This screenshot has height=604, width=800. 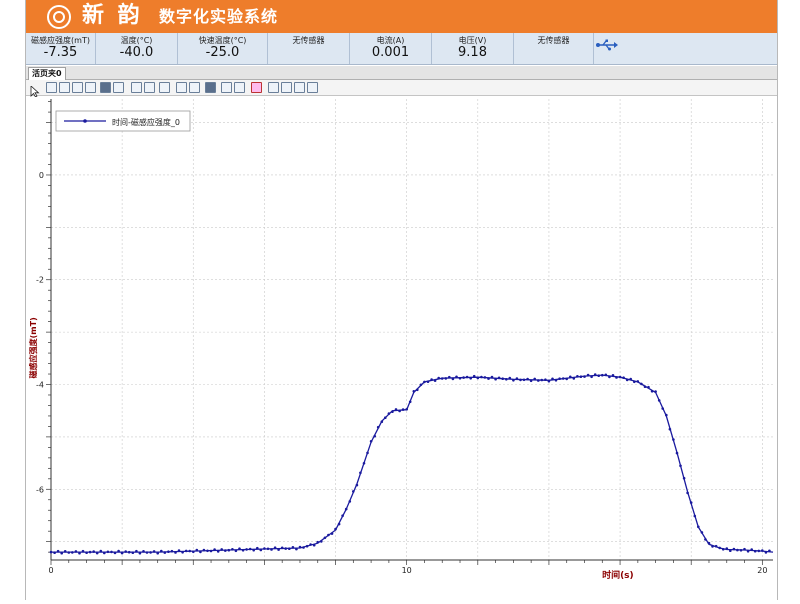 What do you see at coordinates (473, 48) in the screenshot?
I see `sensor-voltage: 电压(V) 9.18` at bounding box center [473, 48].